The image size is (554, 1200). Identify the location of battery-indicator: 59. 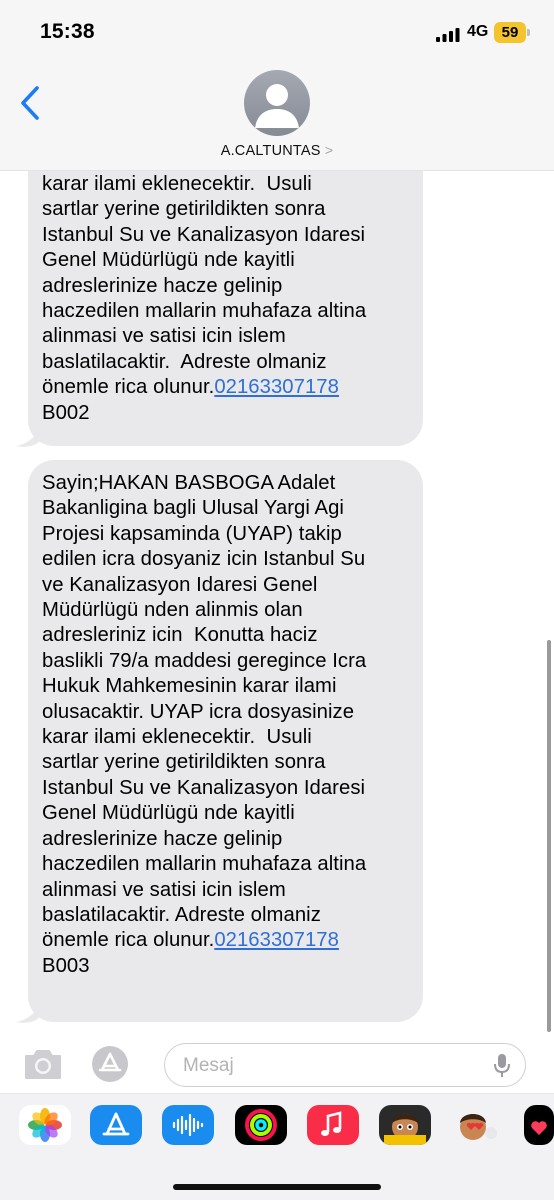
(510, 32).